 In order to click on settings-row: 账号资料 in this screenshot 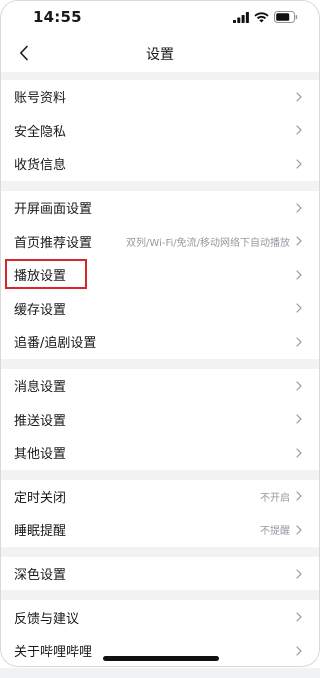, I will do `click(160, 97)`.